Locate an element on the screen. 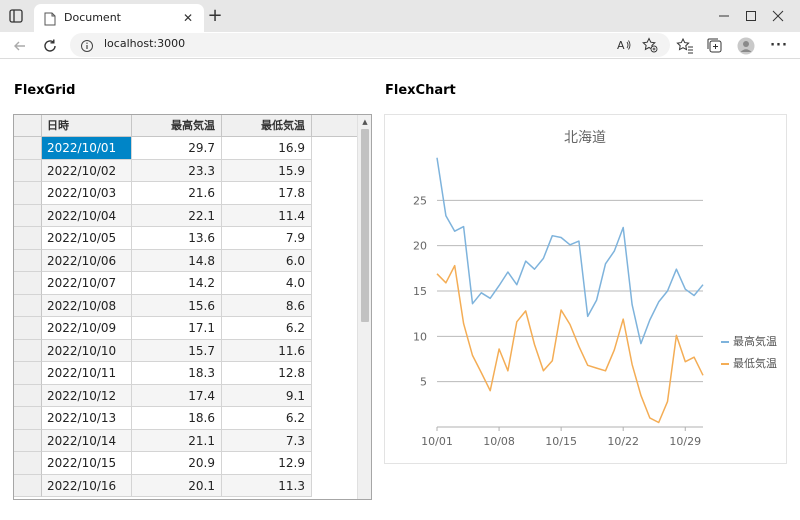 This screenshot has width=800, height=520. window-close-icon is located at coordinates (778, 16).